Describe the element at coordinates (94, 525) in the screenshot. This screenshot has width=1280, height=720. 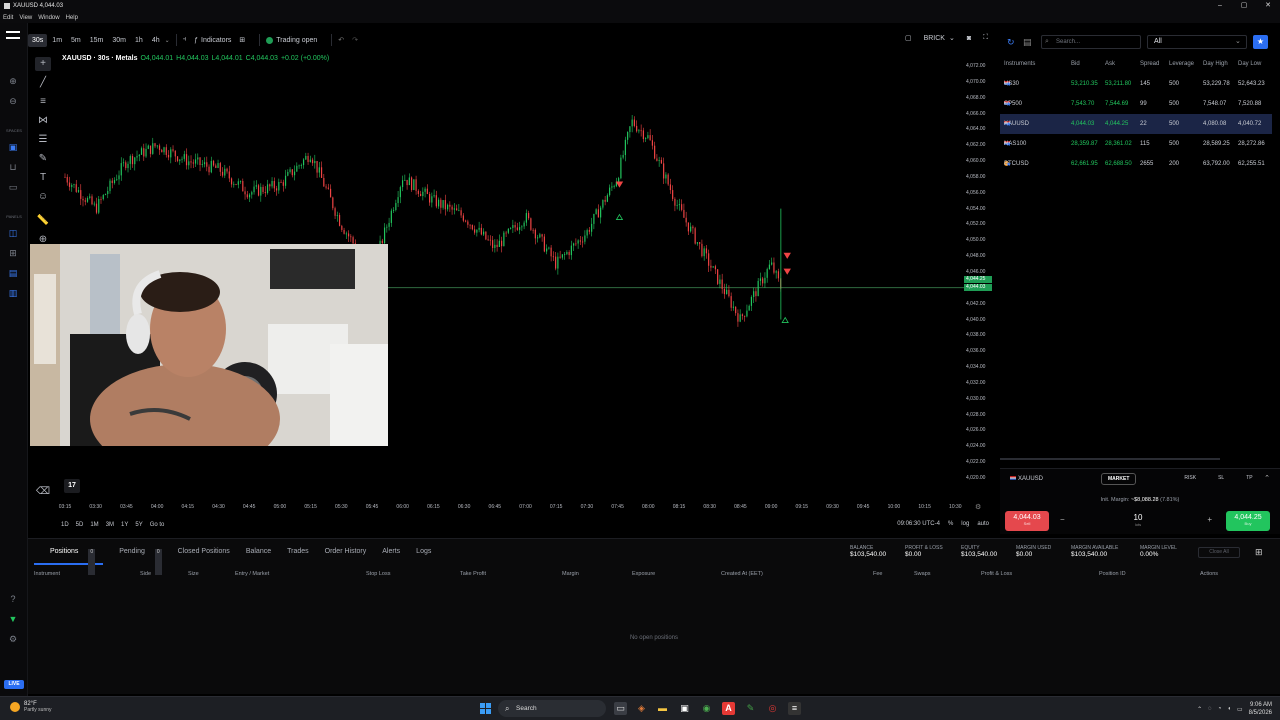
I see `range-1m: 1M` at that location.